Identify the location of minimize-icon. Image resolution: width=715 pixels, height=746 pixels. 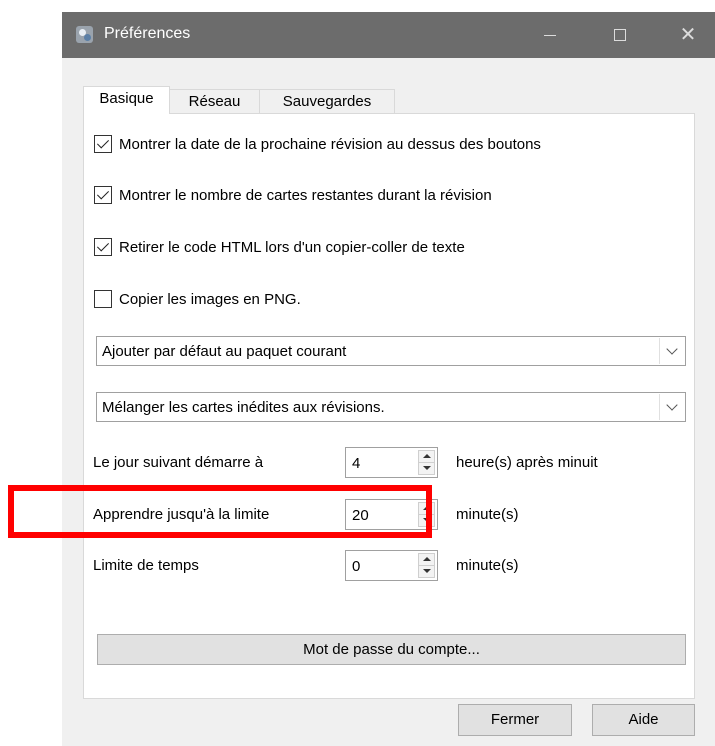
(550, 35).